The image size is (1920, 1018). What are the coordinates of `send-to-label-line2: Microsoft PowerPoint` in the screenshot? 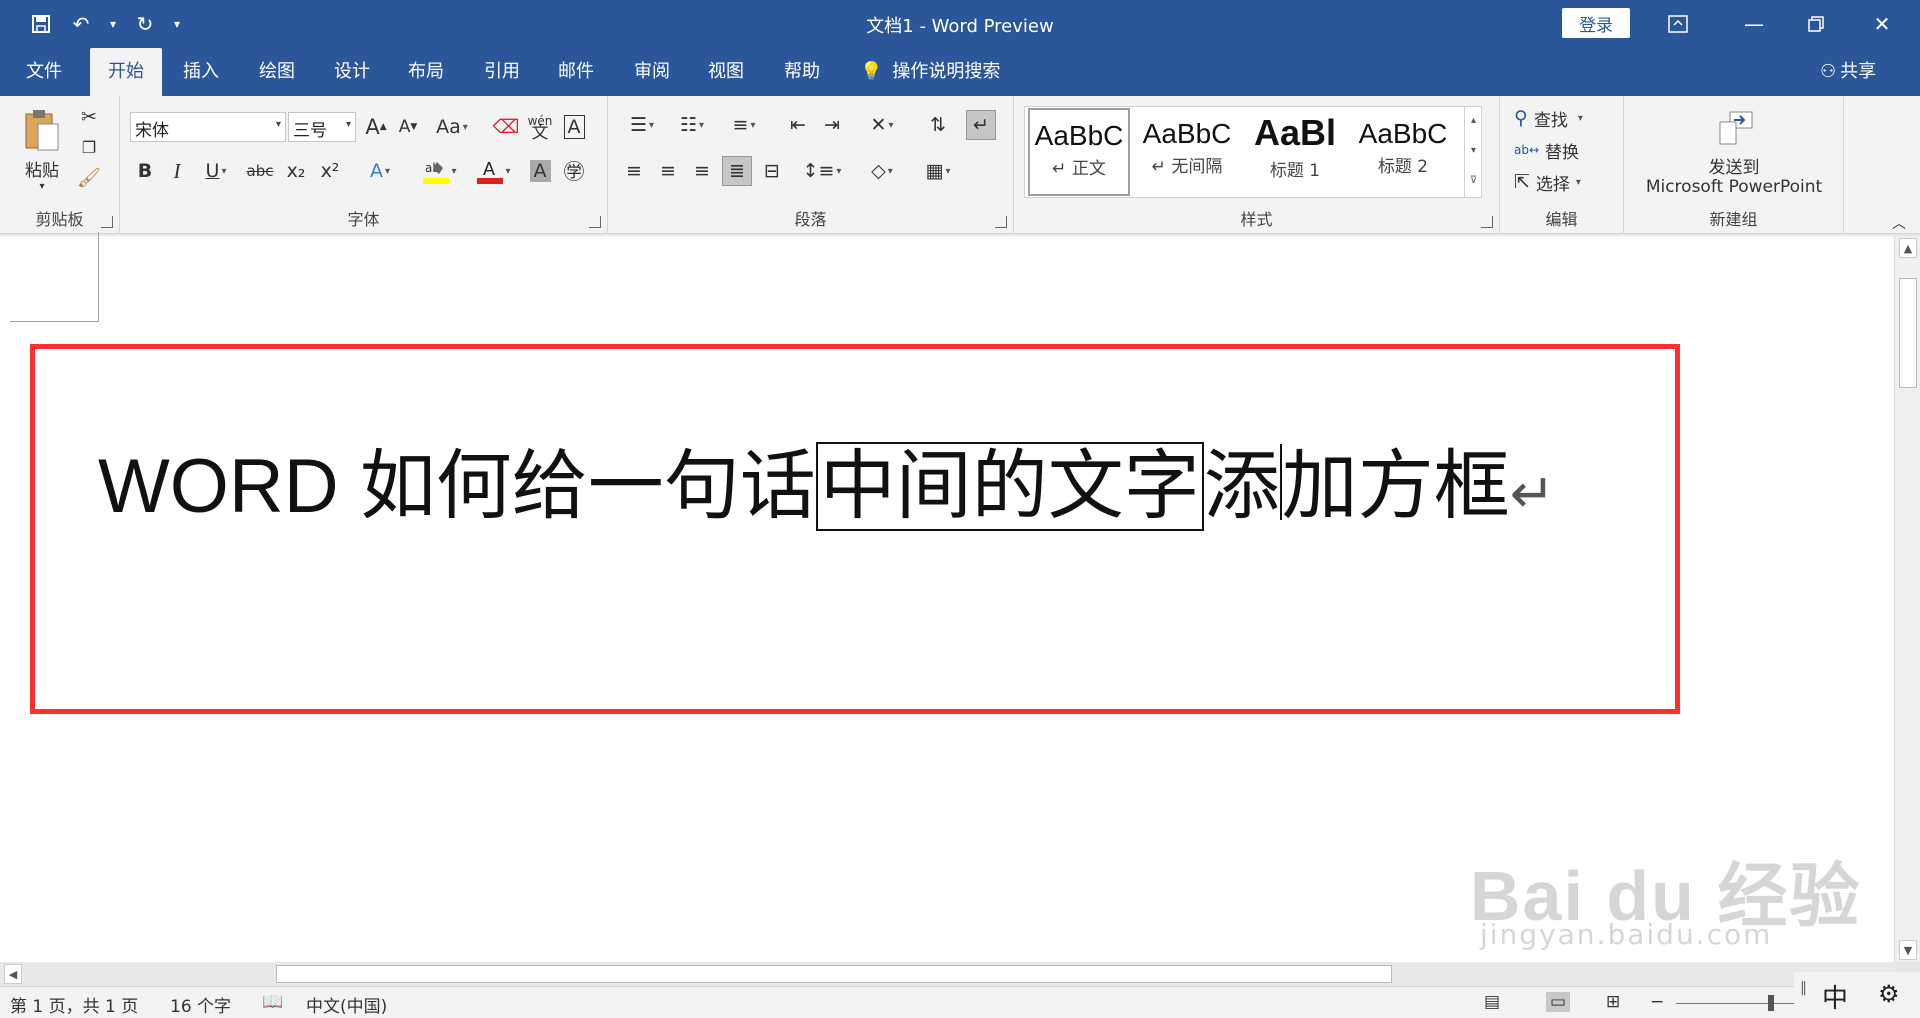 It's located at (1734, 187).